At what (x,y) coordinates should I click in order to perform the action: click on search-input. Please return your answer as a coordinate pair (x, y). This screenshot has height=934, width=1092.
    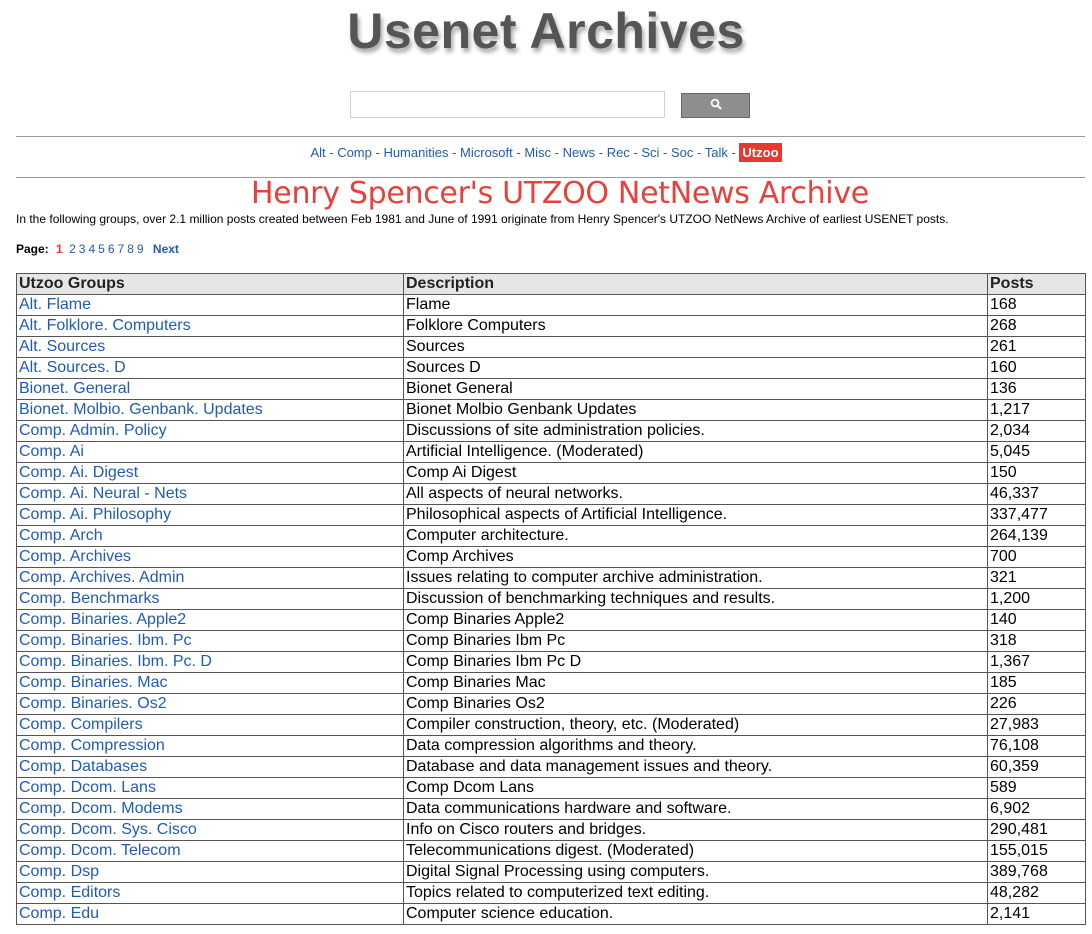
    Looking at the image, I should click on (507, 104).